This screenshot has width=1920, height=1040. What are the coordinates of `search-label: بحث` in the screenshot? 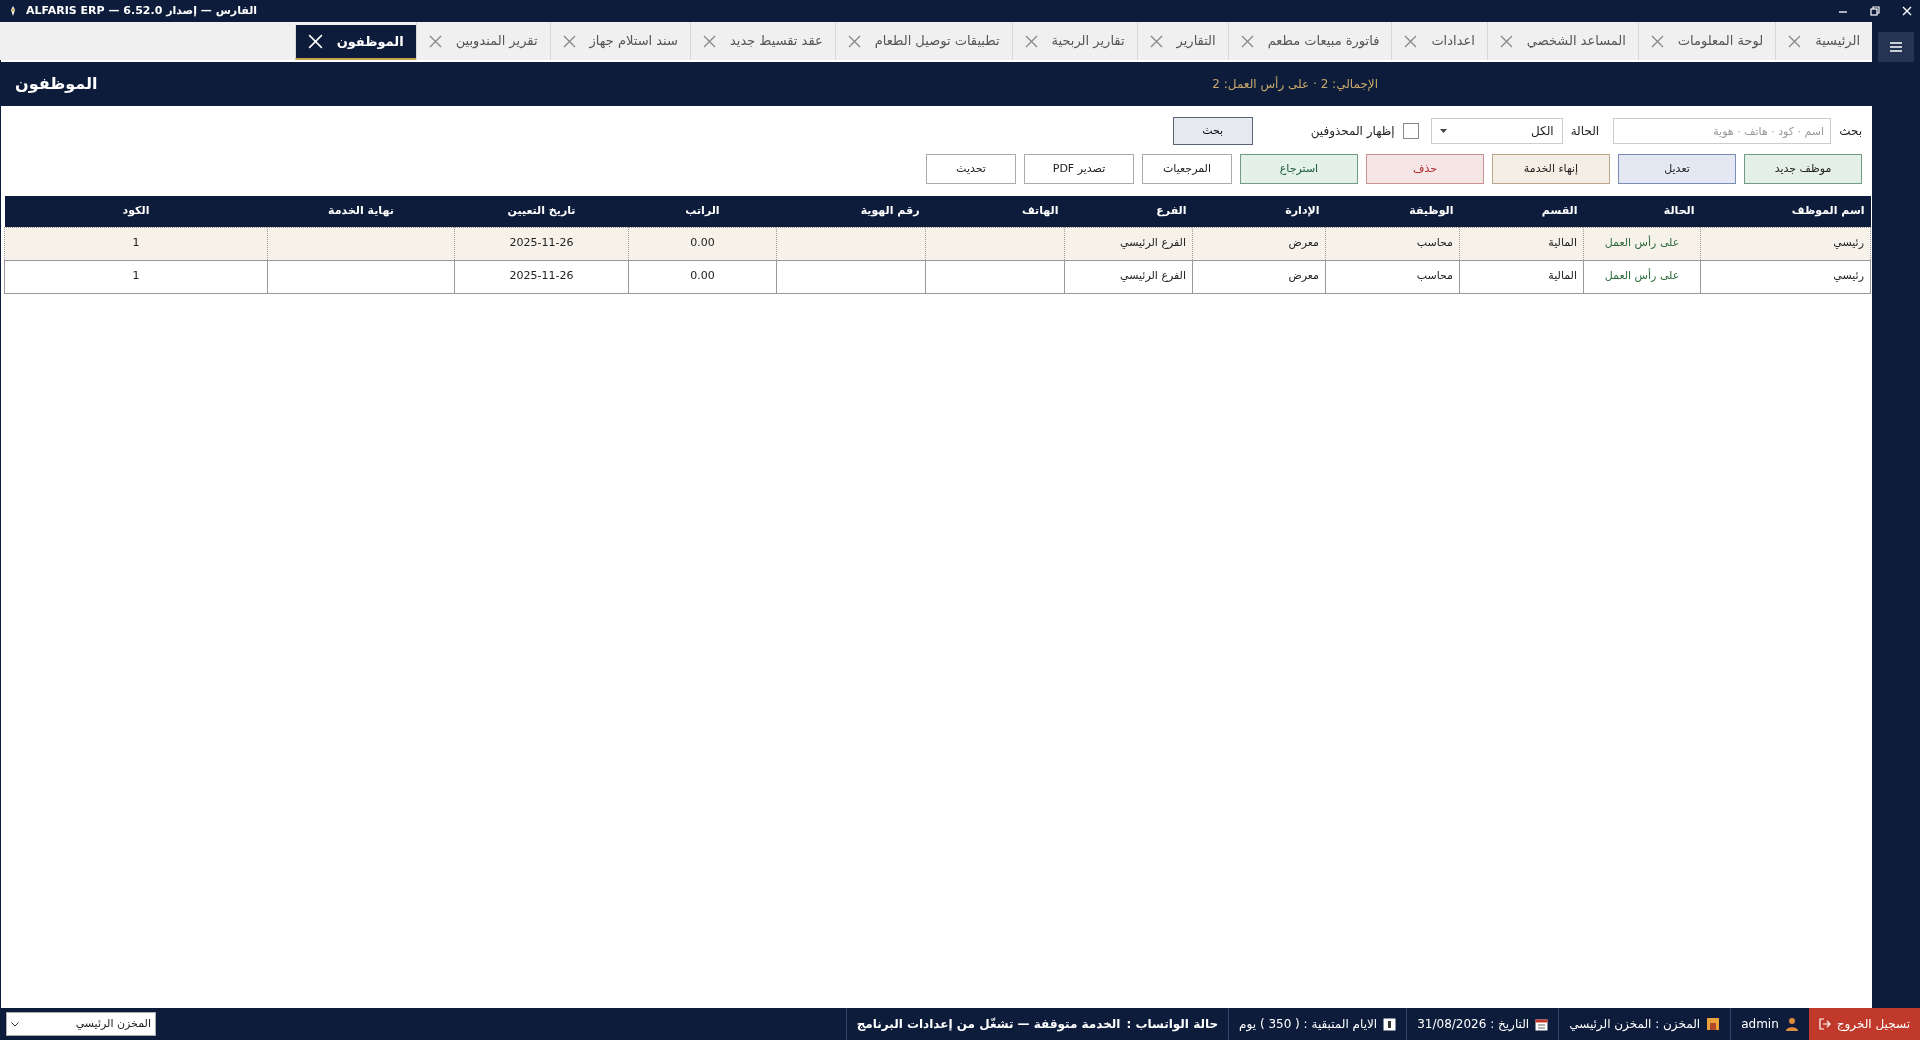 It's located at (1850, 131).